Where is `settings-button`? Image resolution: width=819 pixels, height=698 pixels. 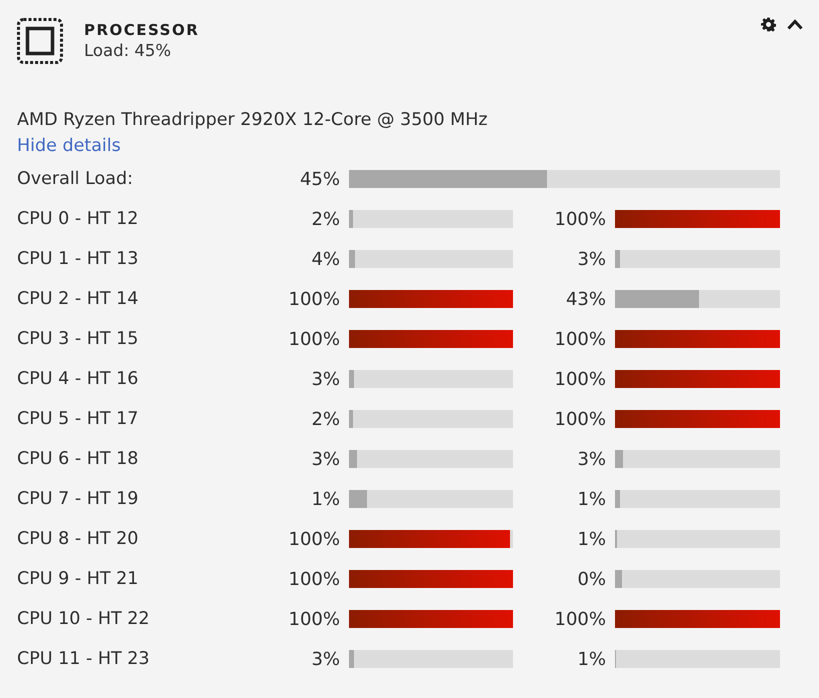 settings-button is located at coordinates (768, 24).